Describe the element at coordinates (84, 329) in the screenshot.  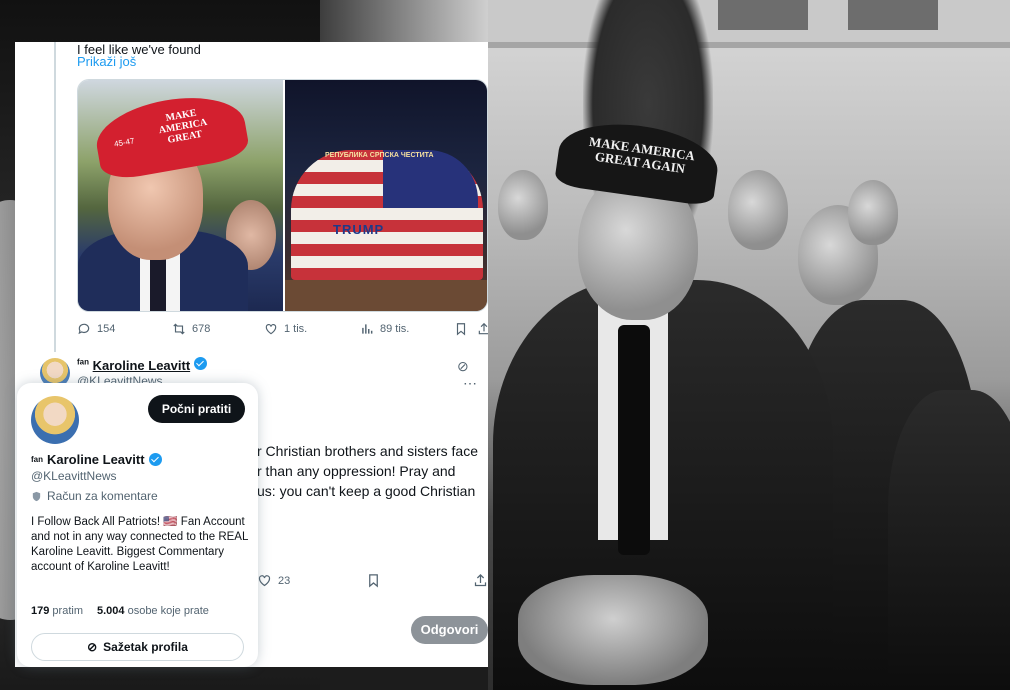
I see `reply-icon` at that location.